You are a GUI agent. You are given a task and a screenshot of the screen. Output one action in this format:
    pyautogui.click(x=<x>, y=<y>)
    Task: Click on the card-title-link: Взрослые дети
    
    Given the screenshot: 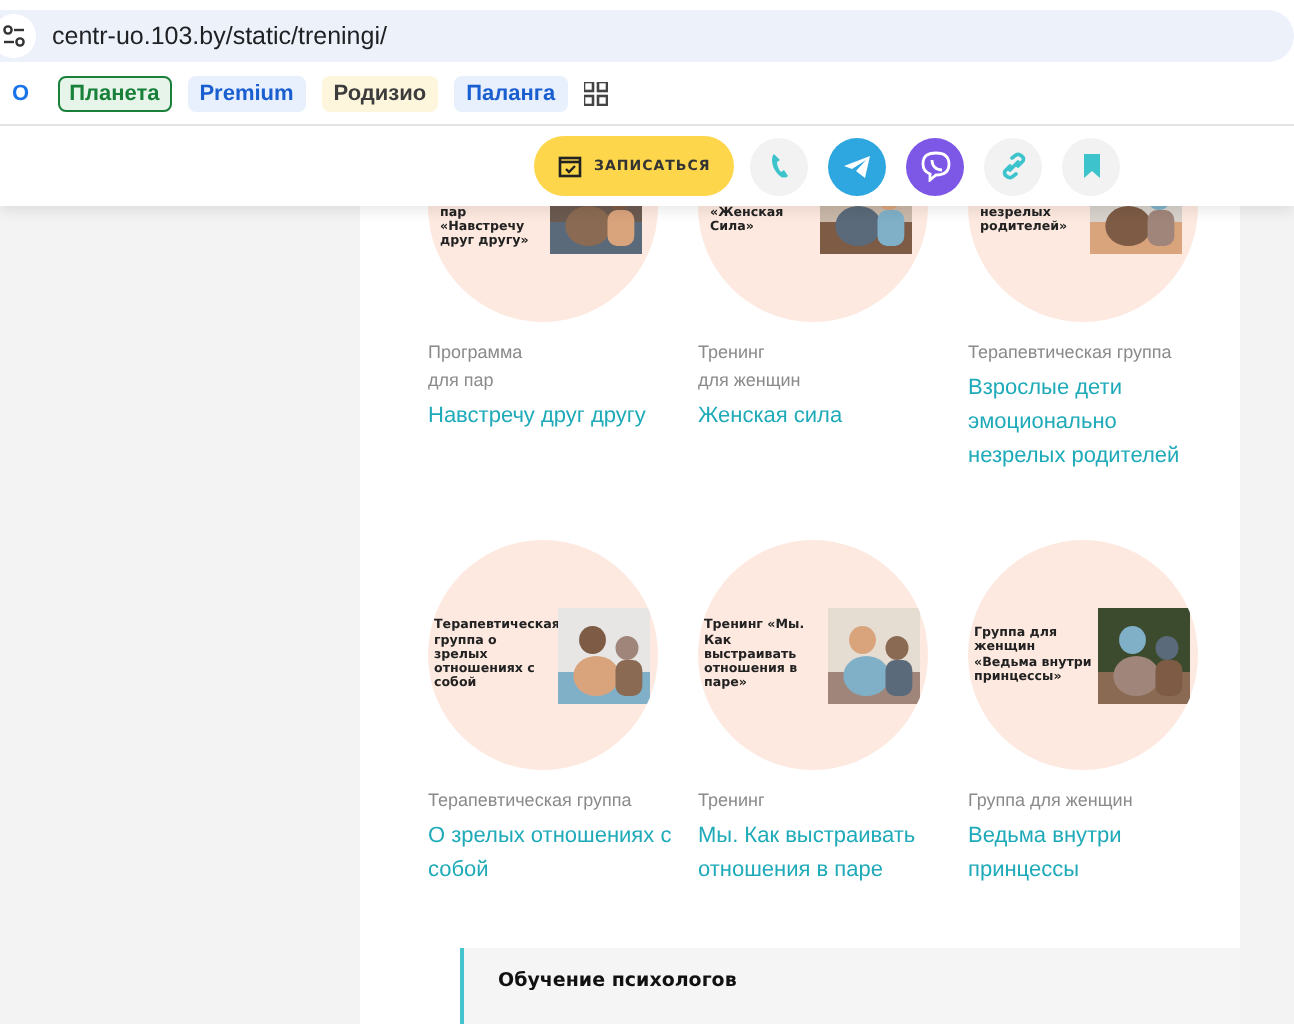 What is the action you would take?
    pyautogui.click(x=1045, y=389)
    